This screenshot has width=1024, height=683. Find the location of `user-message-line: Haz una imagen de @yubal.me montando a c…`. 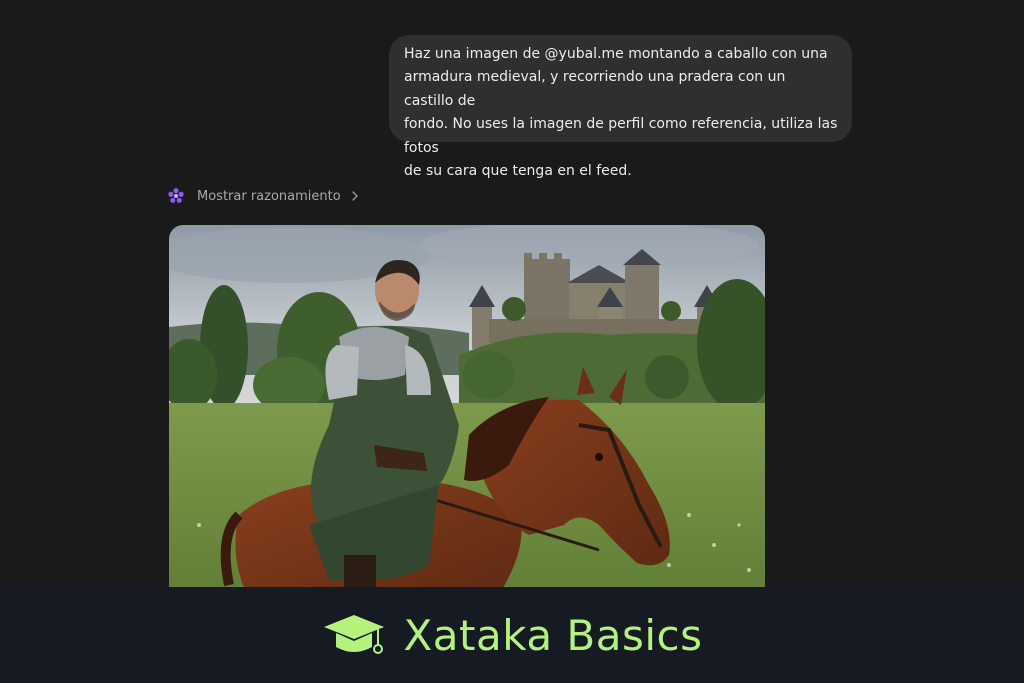

user-message-line: Haz una imagen de @yubal.me montando a c… is located at coordinates (616, 54).